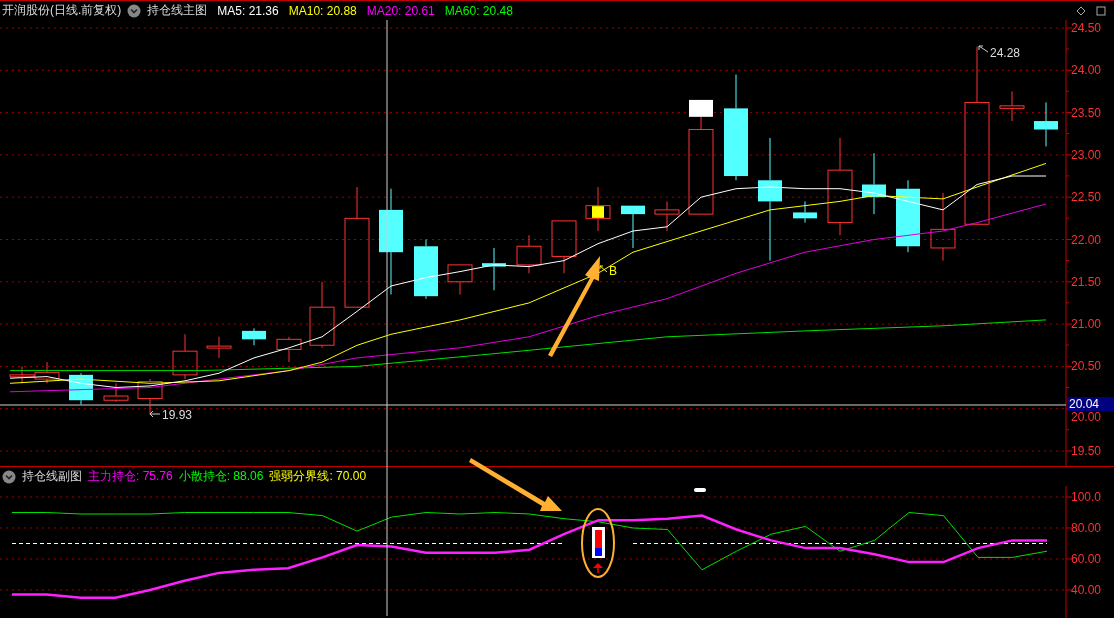 The image size is (1114, 618). What do you see at coordinates (348, 476) in the screenshot?
I see `legend-value: : 70.00` at bounding box center [348, 476].